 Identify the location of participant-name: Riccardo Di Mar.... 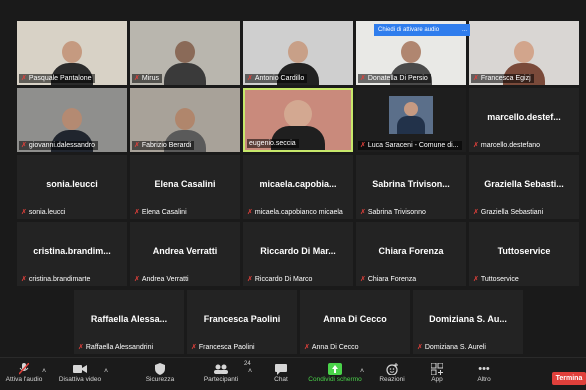
(298, 251).